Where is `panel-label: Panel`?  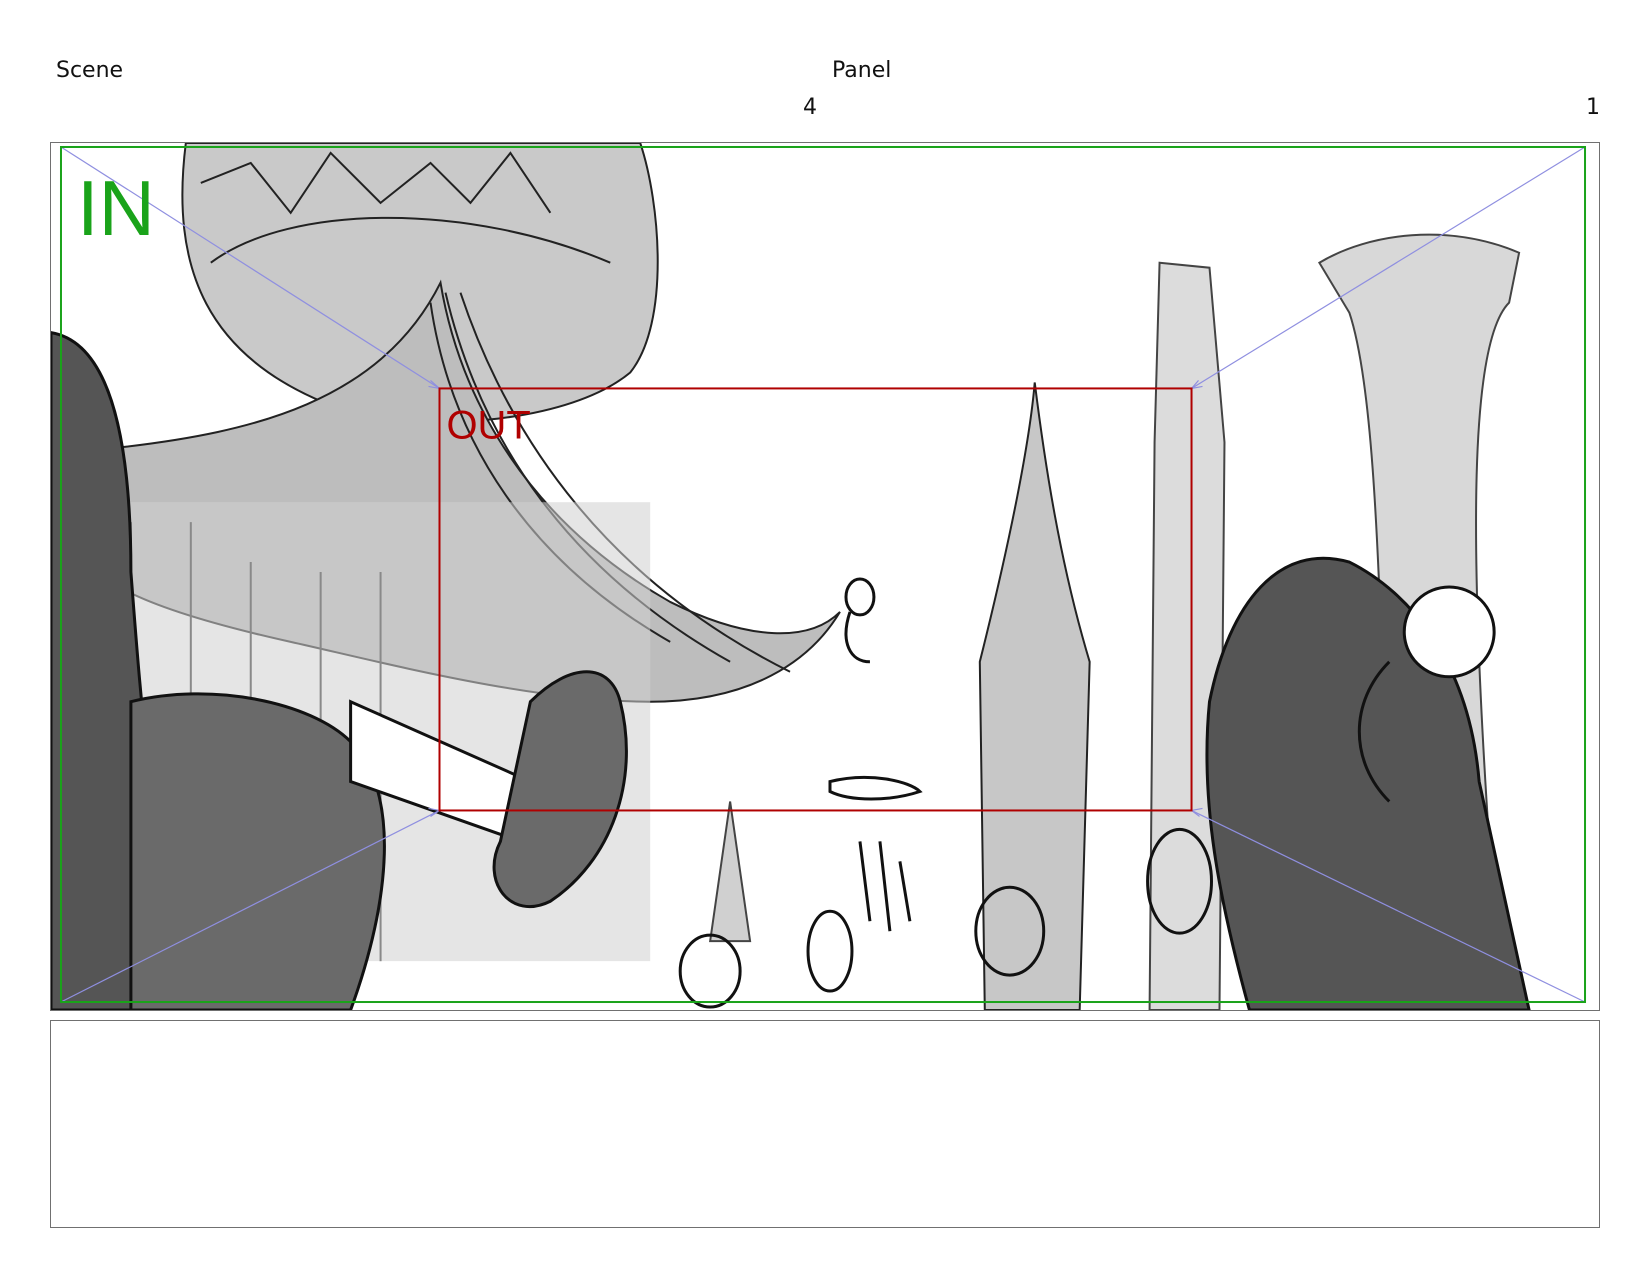
panel-label: Panel is located at coordinates (862, 70).